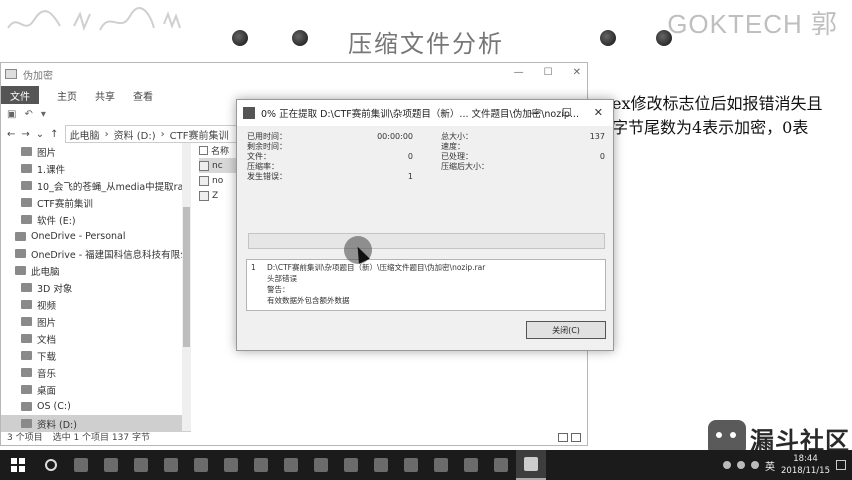  I want to click on archive-file-icon, so click(204, 165).